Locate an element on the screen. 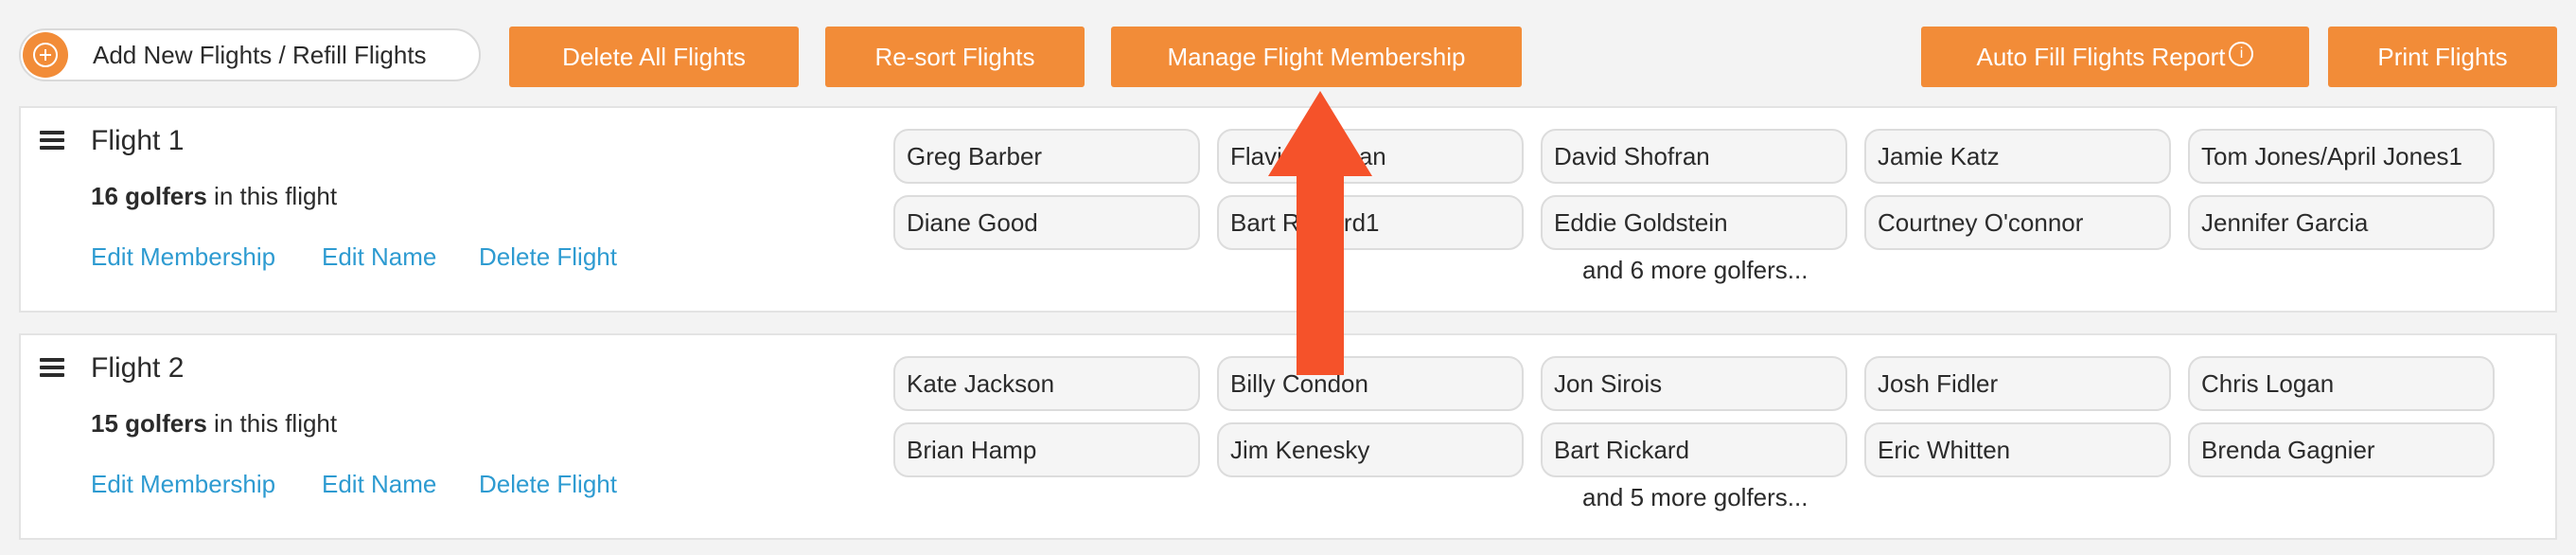 This screenshot has width=2576, height=555. add-flights-button: Add New Flights / Refill Flights is located at coordinates (250, 54).